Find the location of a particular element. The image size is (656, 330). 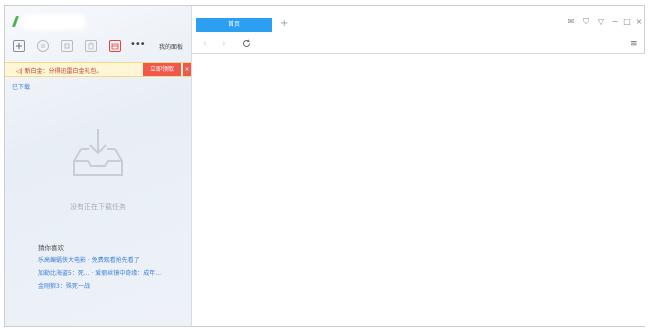

downloaded-link: 已下载 is located at coordinates (21, 86).